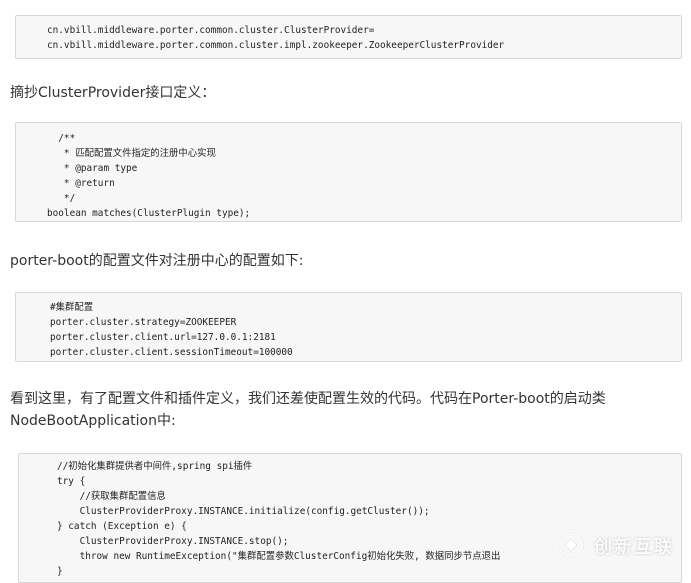 This screenshot has width=691, height=583. Describe the element at coordinates (143, 322) in the screenshot. I see `code-line: porter.cluster.strategy=ZOOKEEPER` at that location.